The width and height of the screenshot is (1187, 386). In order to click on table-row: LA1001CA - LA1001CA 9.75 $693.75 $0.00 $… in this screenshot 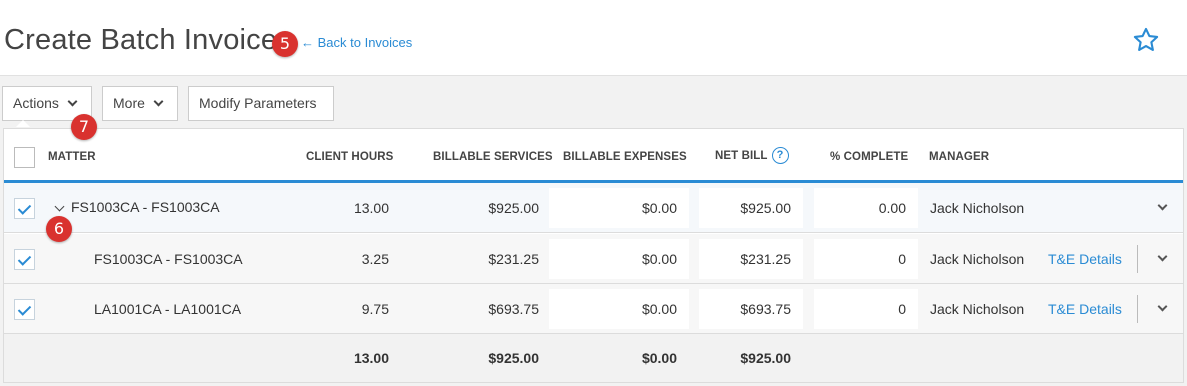, I will do `click(593, 309)`.